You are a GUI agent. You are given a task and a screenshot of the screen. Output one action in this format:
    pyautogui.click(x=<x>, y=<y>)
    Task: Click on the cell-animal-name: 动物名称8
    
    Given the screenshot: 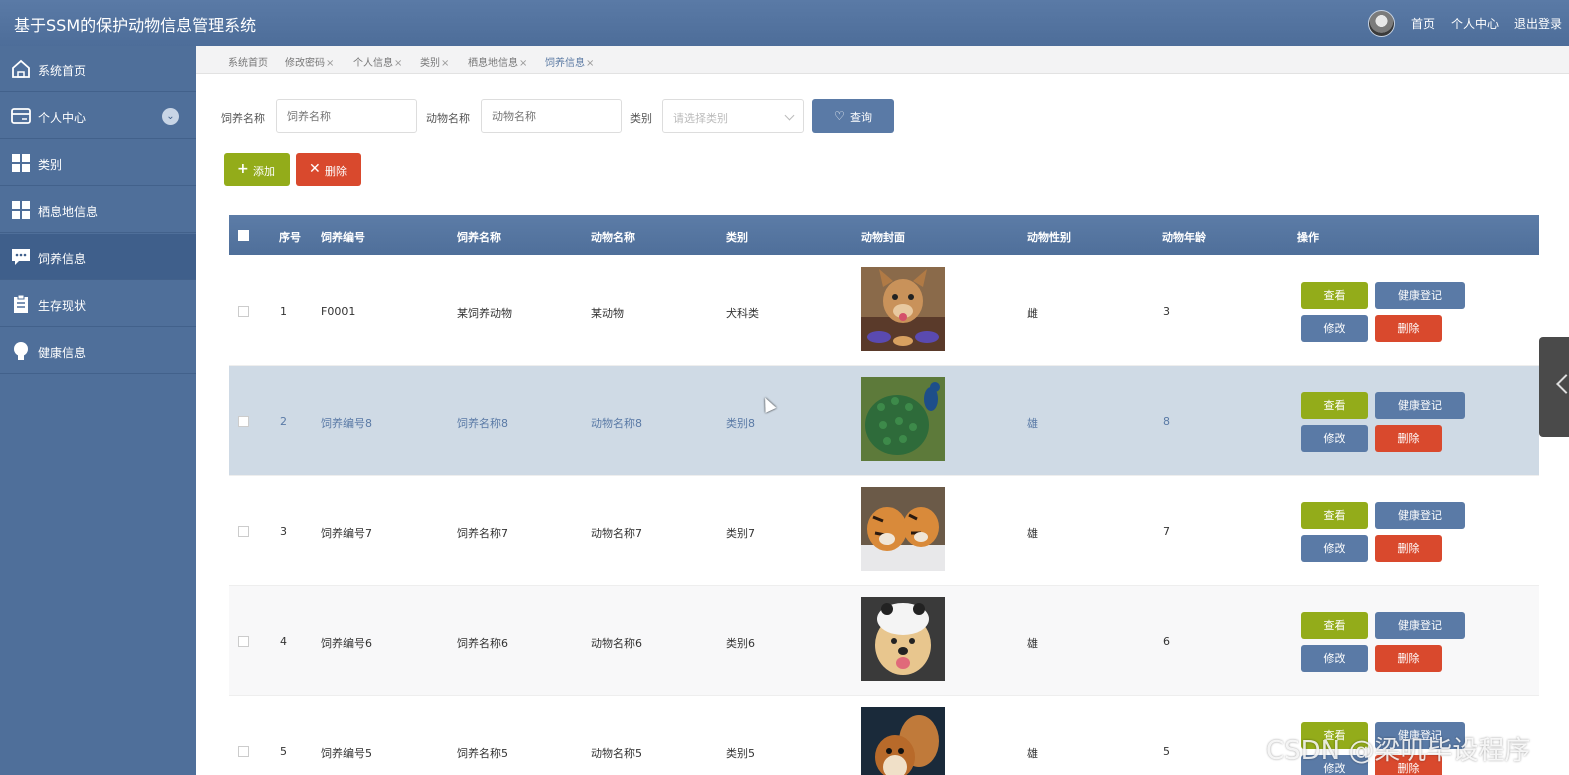 What is the action you would take?
    pyautogui.click(x=616, y=423)
    